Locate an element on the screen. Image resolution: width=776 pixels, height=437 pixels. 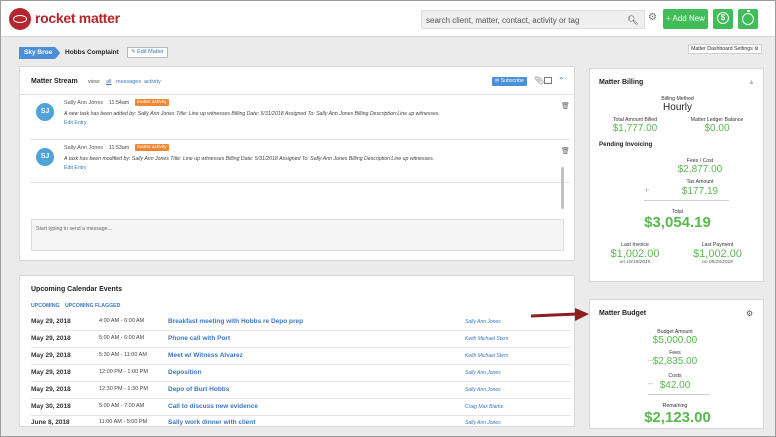
event-name-link: Depo of Burt Hobbs is located at coordinates (198, 389).